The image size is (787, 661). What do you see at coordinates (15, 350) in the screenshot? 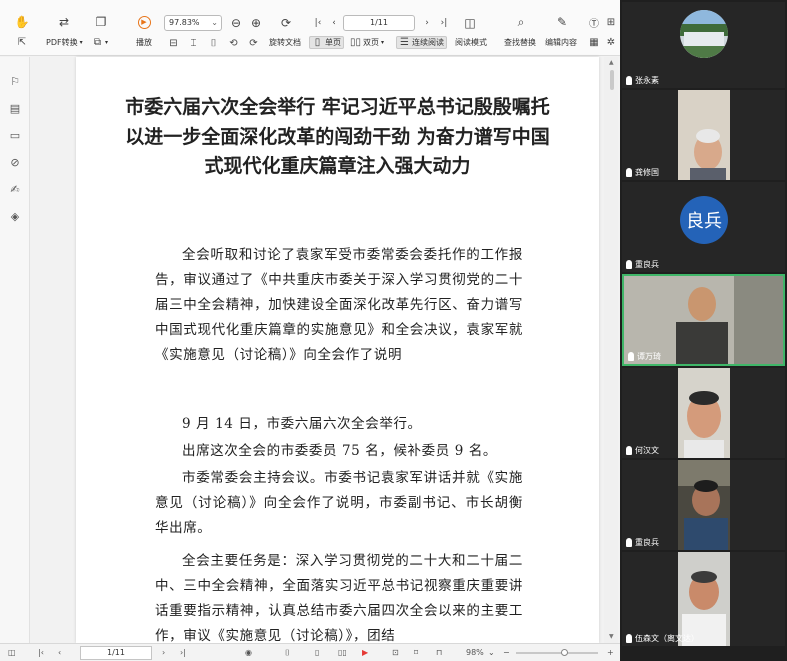
I see `left-sidebar: ⚐ ▤ ▭ ⊘ ✍ ◈` at bounding box center [15, 350].